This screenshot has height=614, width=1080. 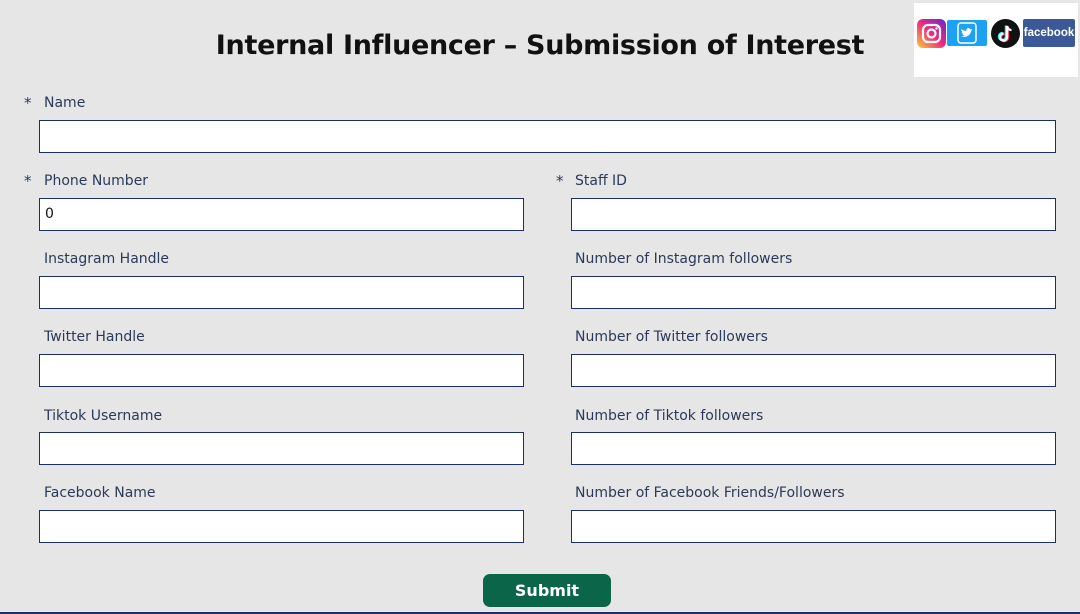 What do you see at coordinates (710, 493) in the screenshot?
I see `facebook-followers-label: Number of Facebook Friends/Followers` at bounding box center [710, 493].